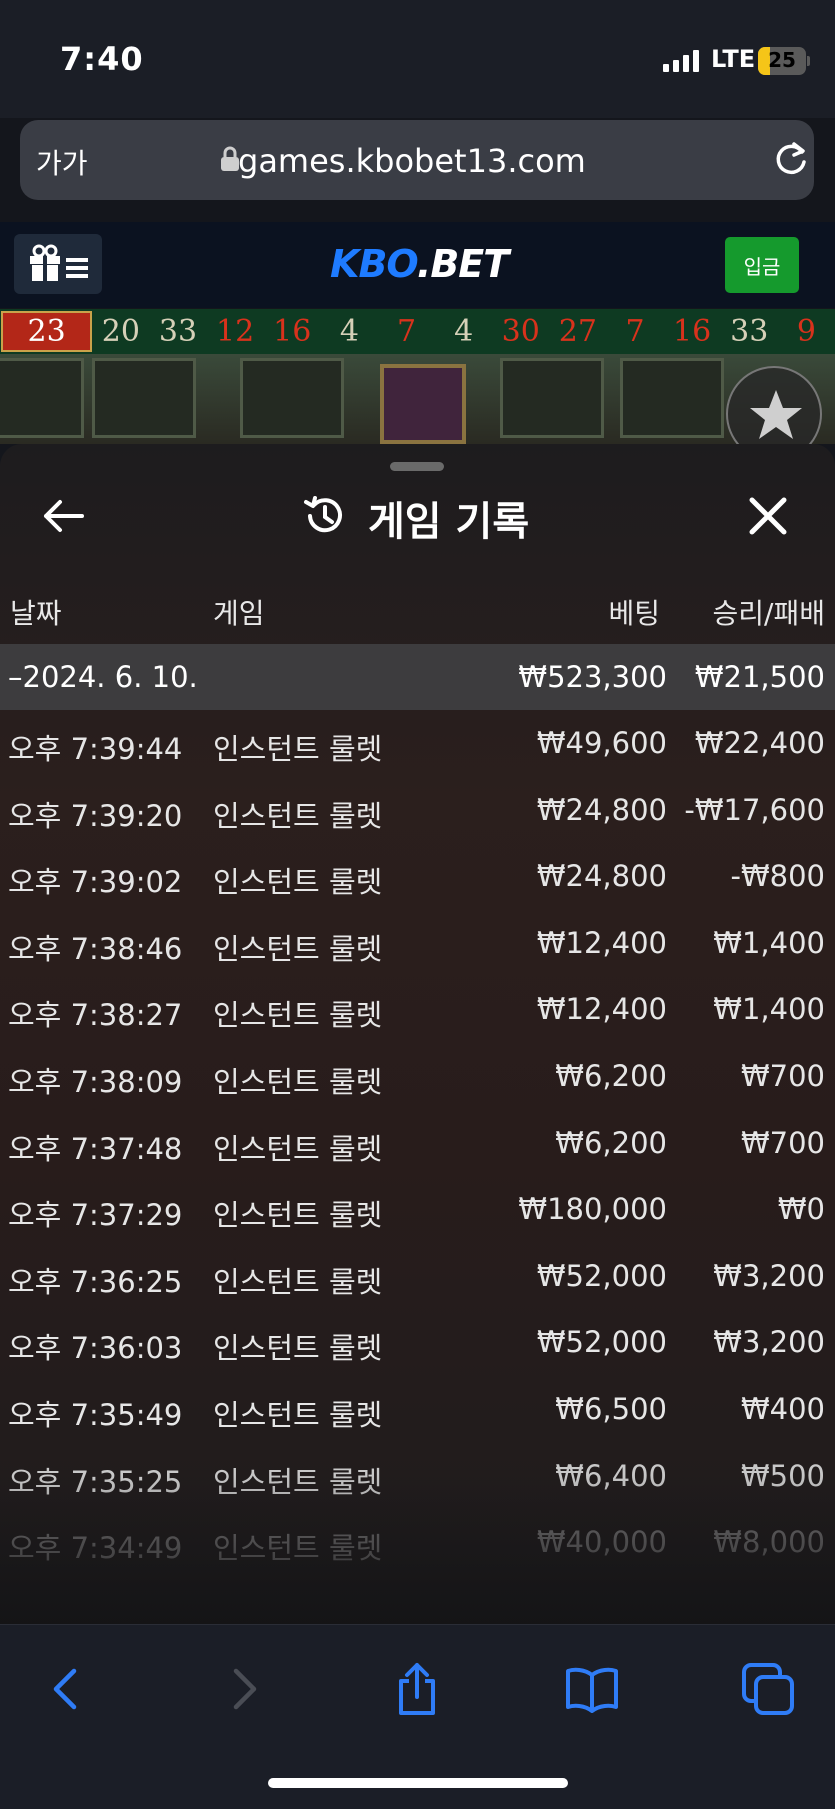 This screenshot has width=835, height=1809. Describe the element at coordinates (230, 158) in the screenshot. I see `lock-icon` at that location.